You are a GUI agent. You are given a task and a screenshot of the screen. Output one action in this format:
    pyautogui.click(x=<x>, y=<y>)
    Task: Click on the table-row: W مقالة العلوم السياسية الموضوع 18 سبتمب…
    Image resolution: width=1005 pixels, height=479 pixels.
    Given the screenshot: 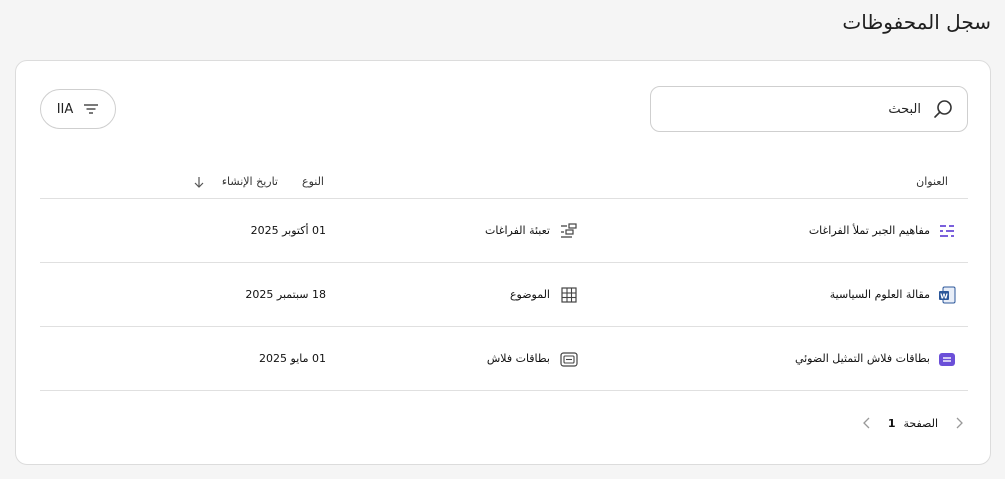 What is the action you would take?
    pyautogui.click(x=504, y=295)
    